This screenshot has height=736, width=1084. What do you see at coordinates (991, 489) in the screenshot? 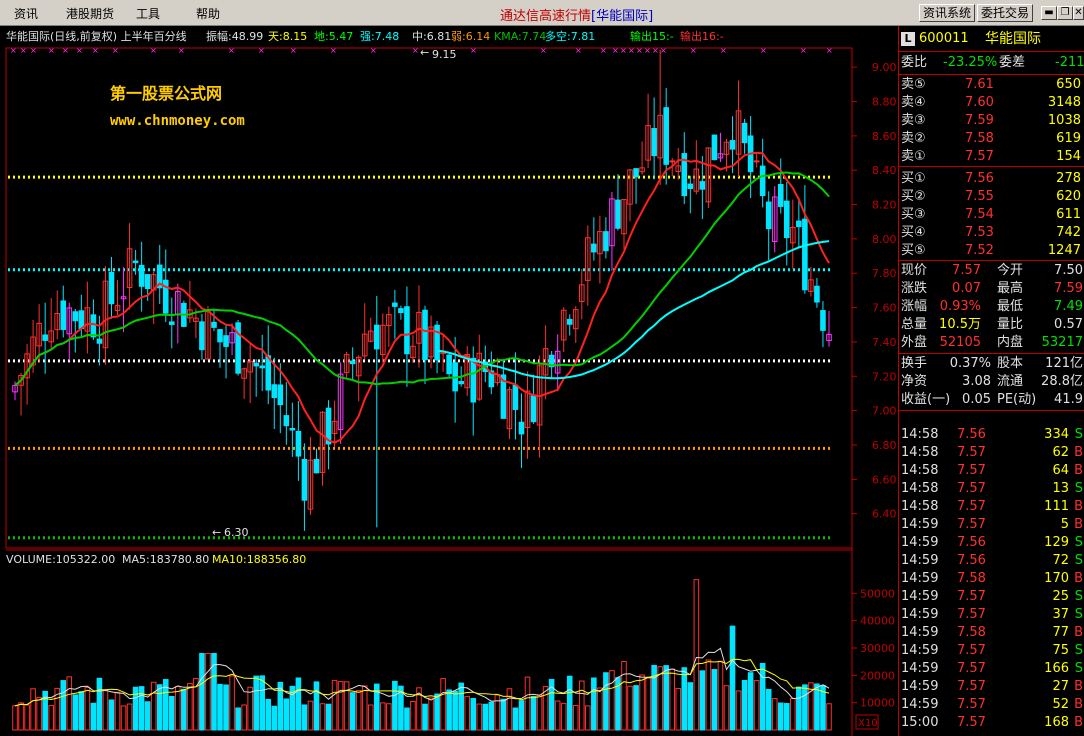
I see `tick-row: 14:58 7.57 13 S` at bounding box center [991, 489].